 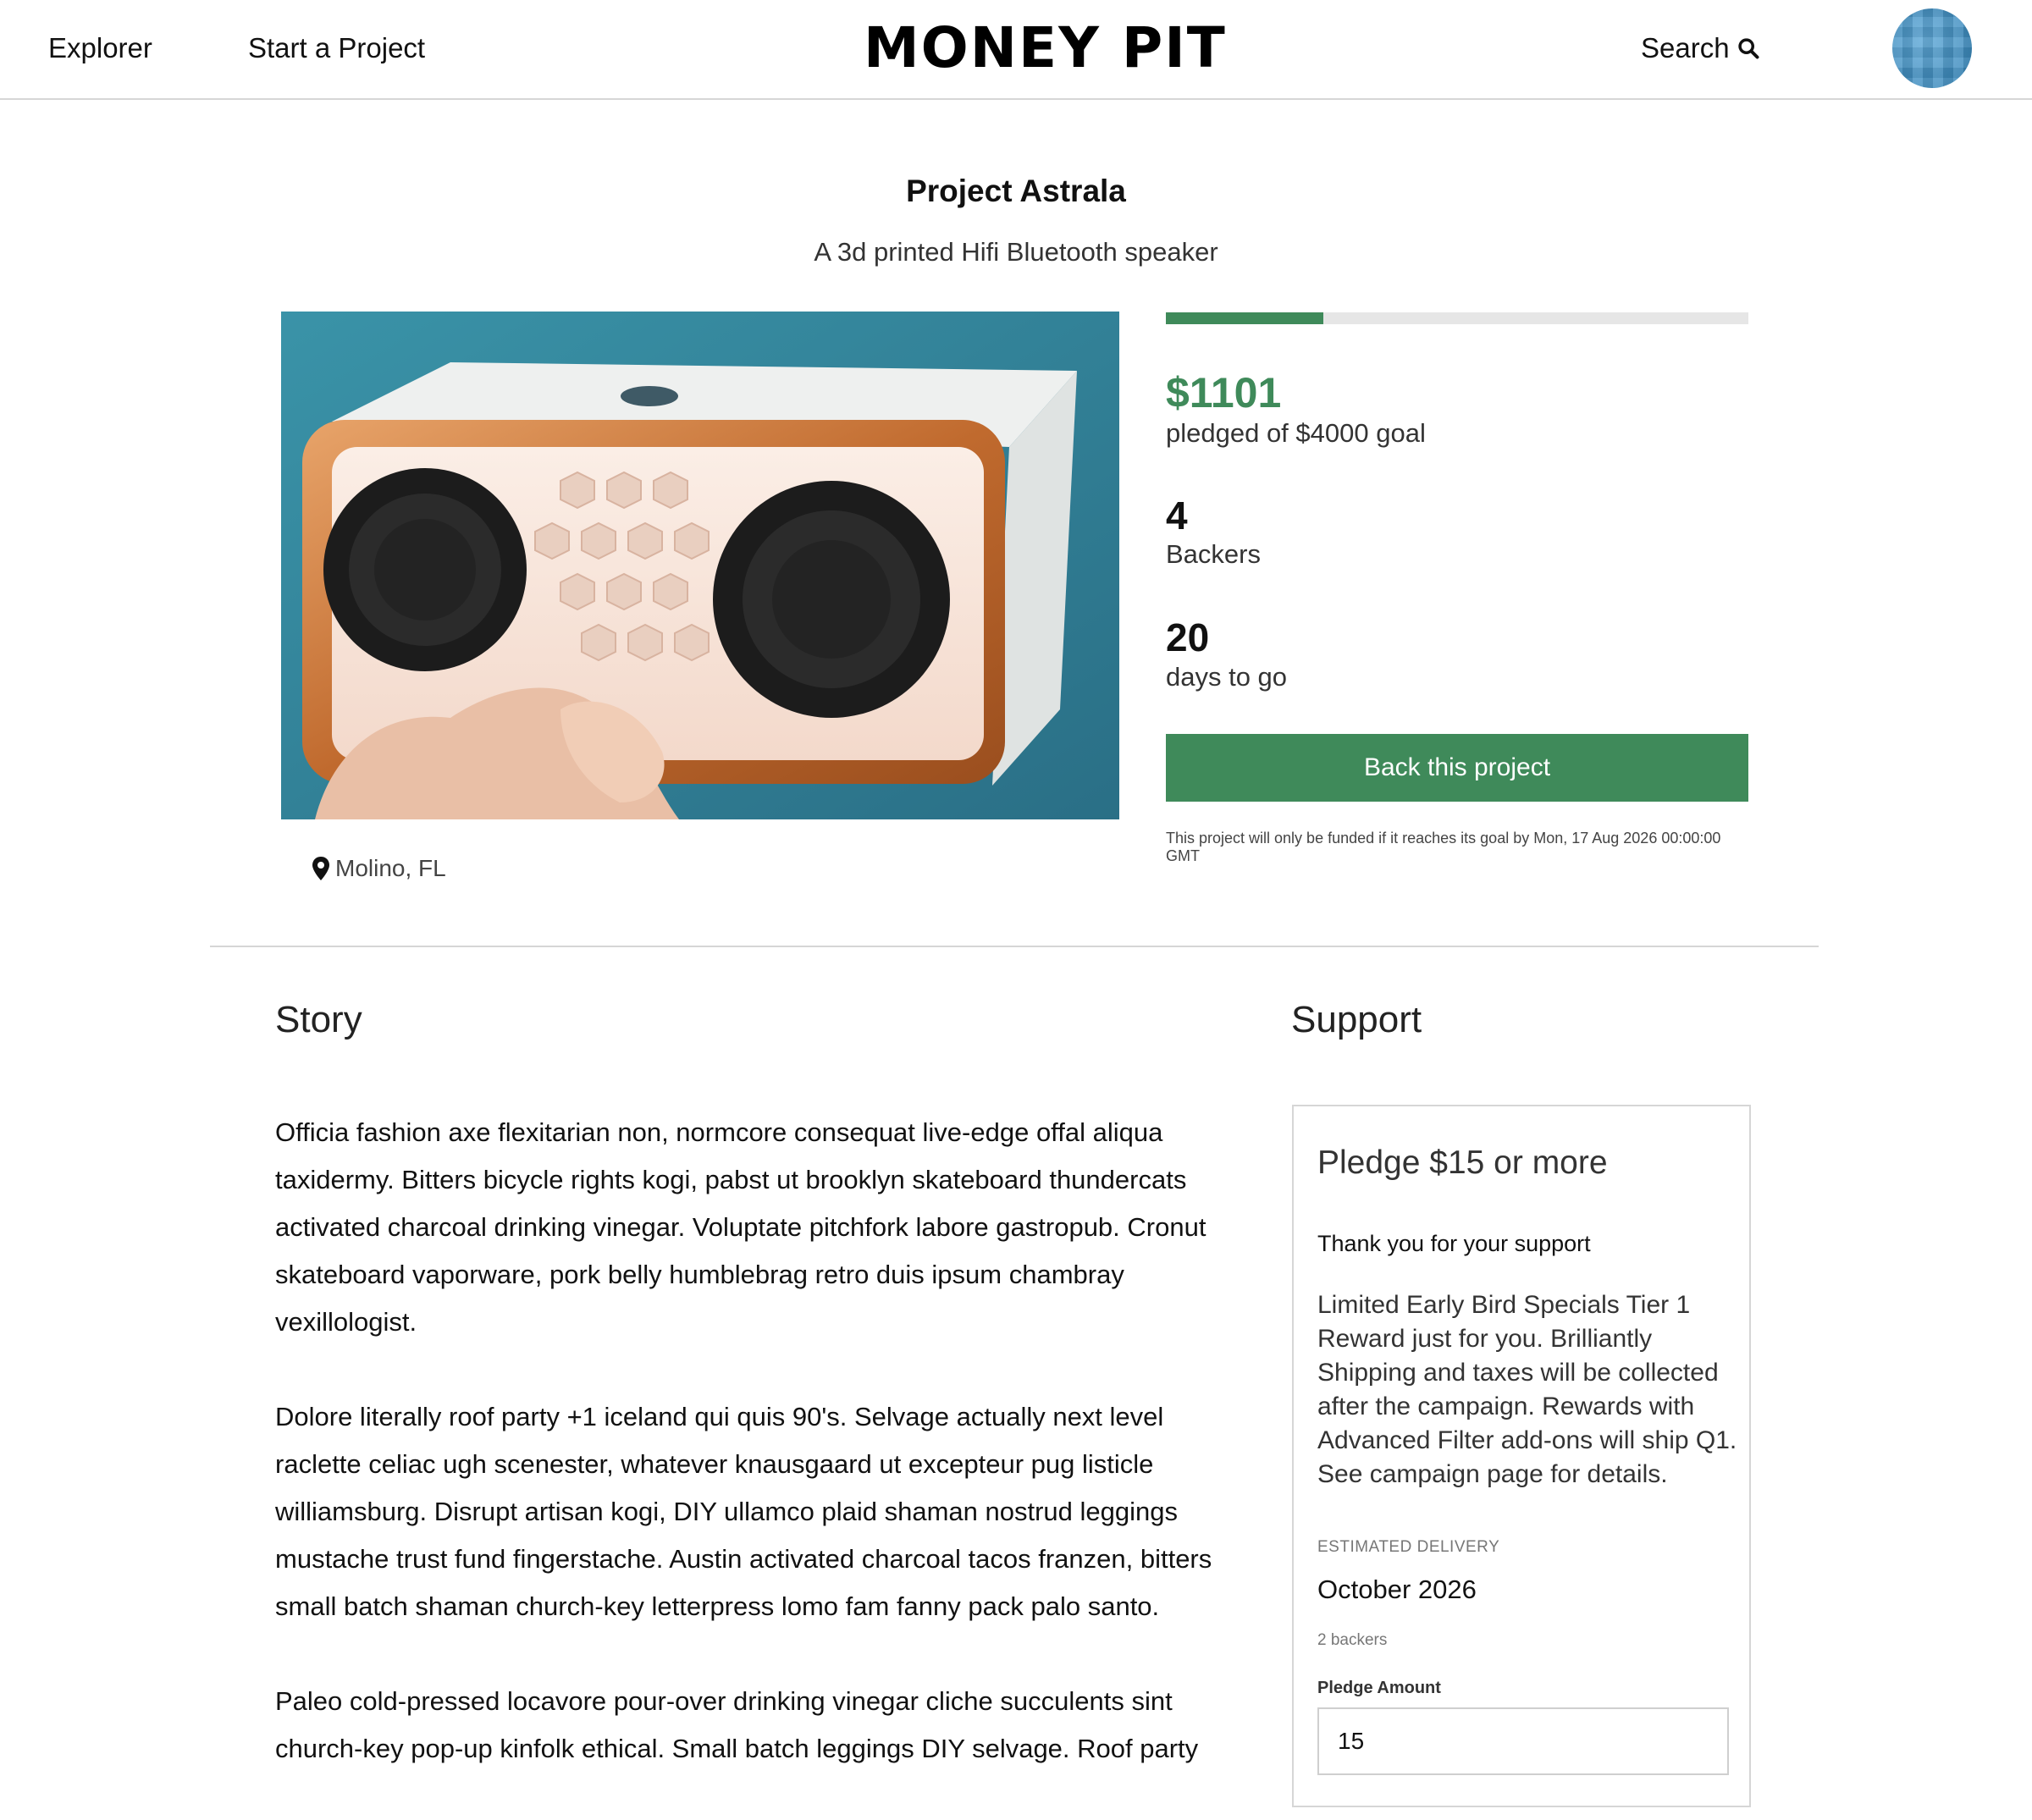 What do you see at coordinates (1244, 318) in the screenshot?
I see `funding-progress-fill` at bounding box center [1244, 318].